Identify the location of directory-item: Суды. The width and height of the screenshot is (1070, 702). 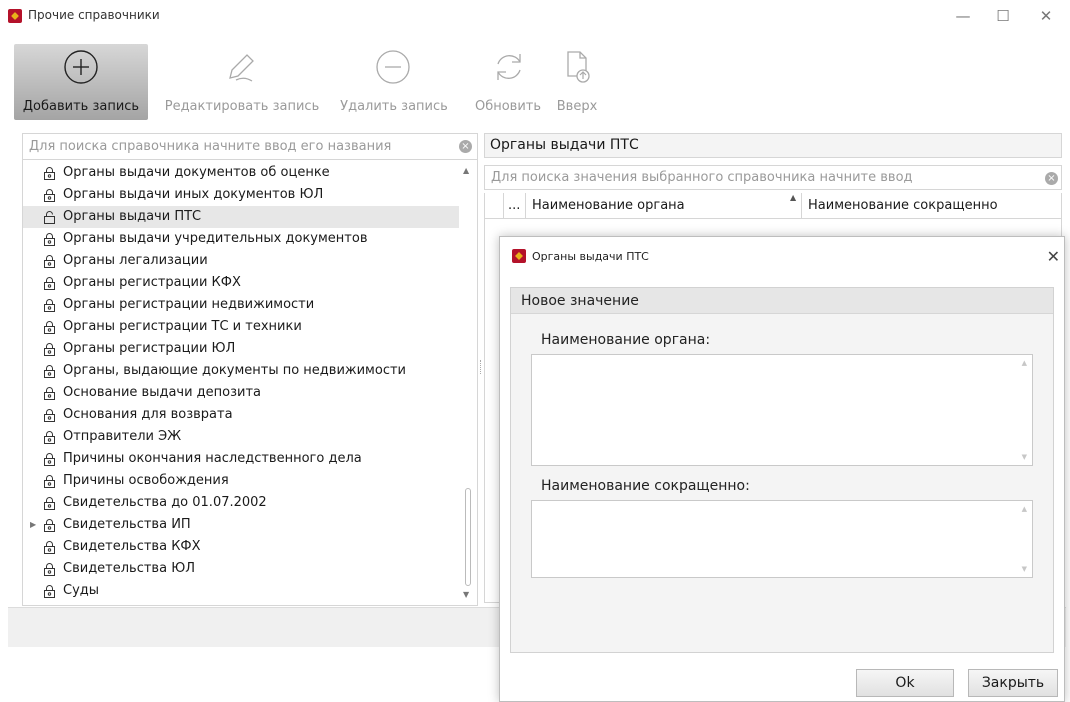
(241, 591).